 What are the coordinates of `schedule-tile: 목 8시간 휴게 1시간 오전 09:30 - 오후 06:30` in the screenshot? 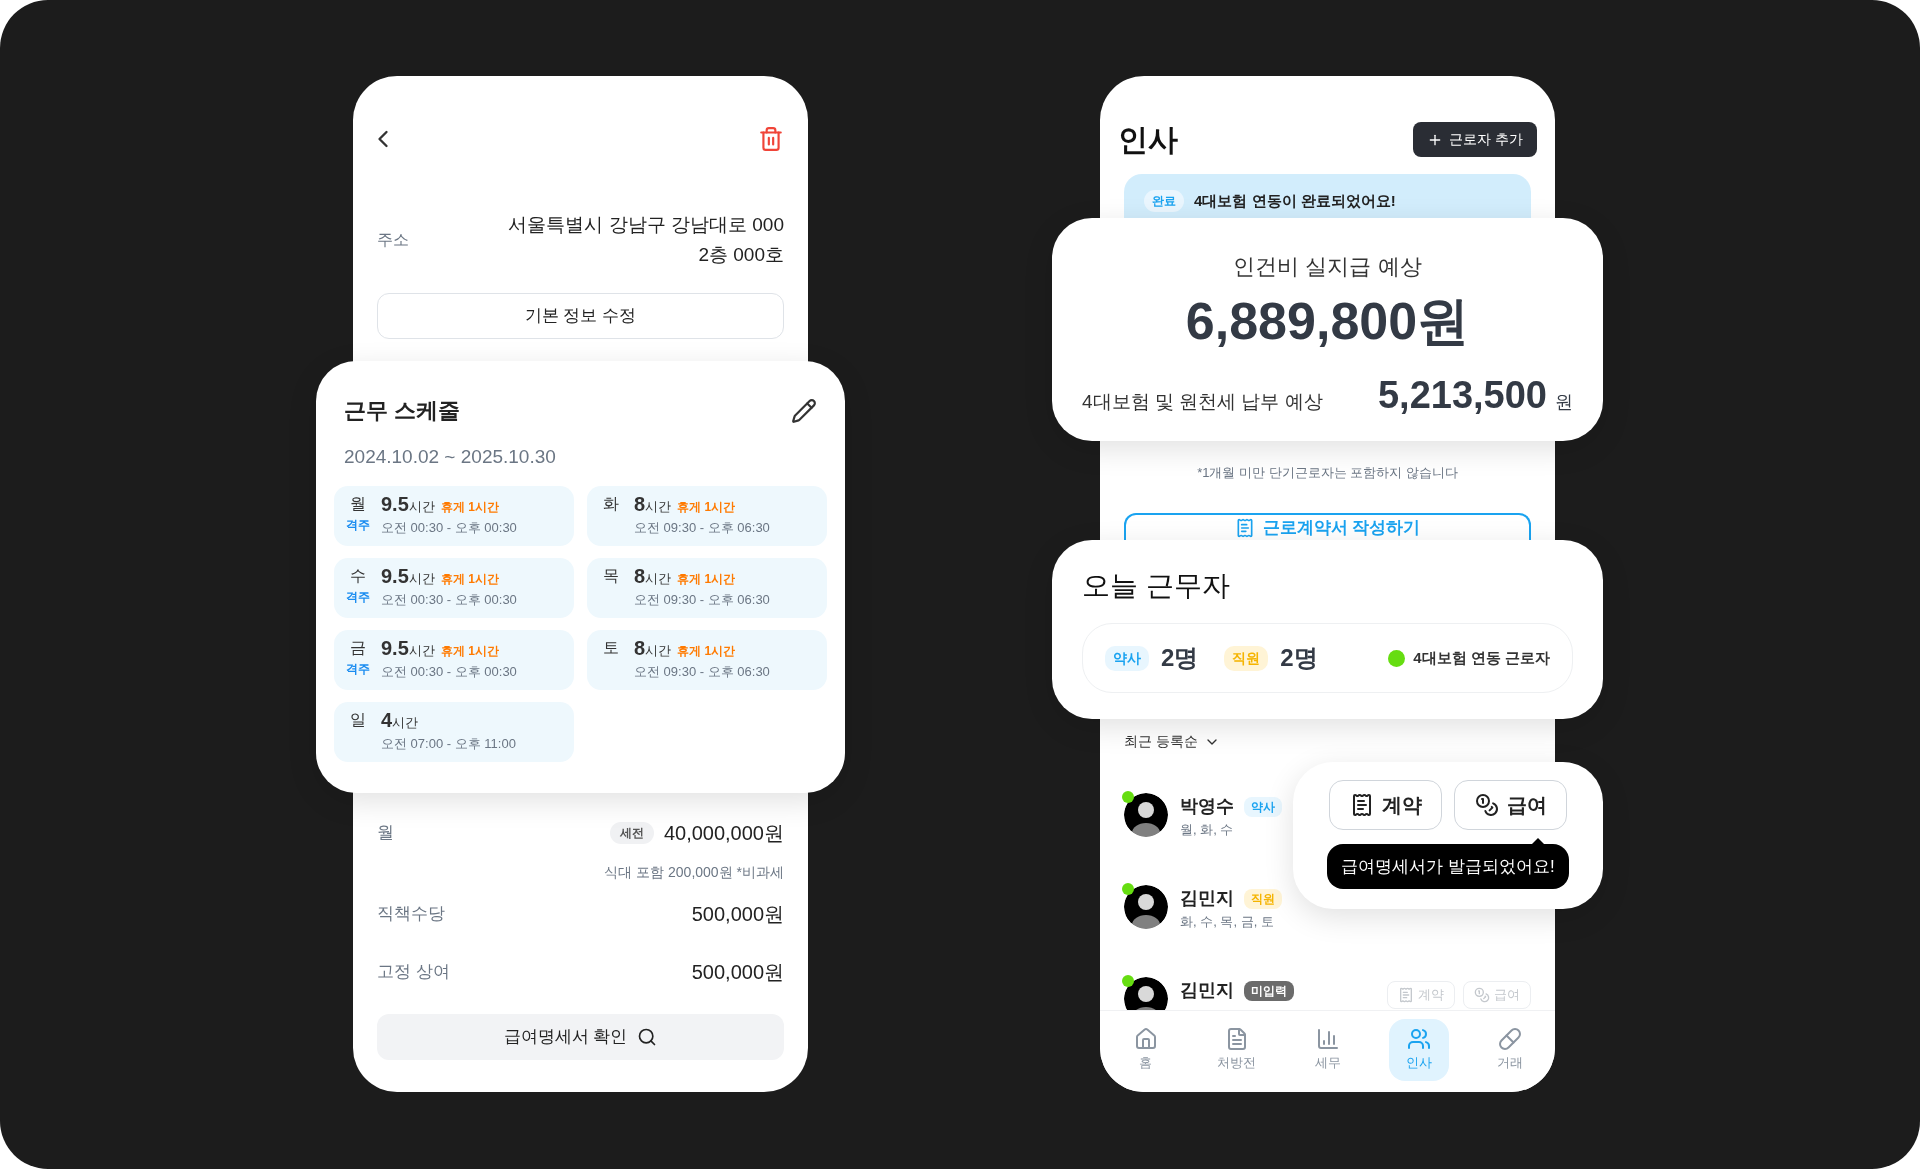 It's located at (707, 587).